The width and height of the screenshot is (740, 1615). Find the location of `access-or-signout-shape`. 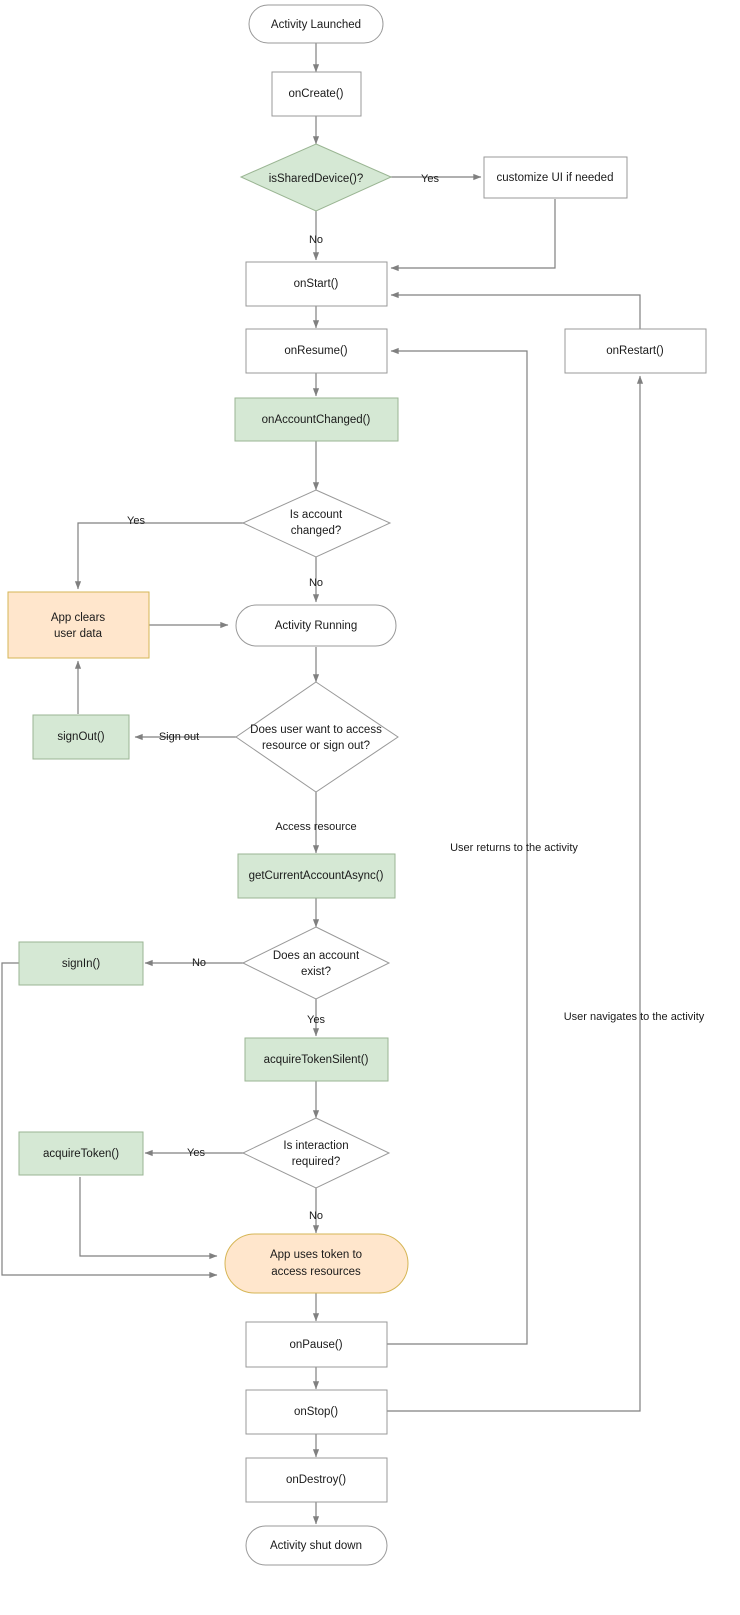

access-or-signout-shape is located at coordinates (317, 737).